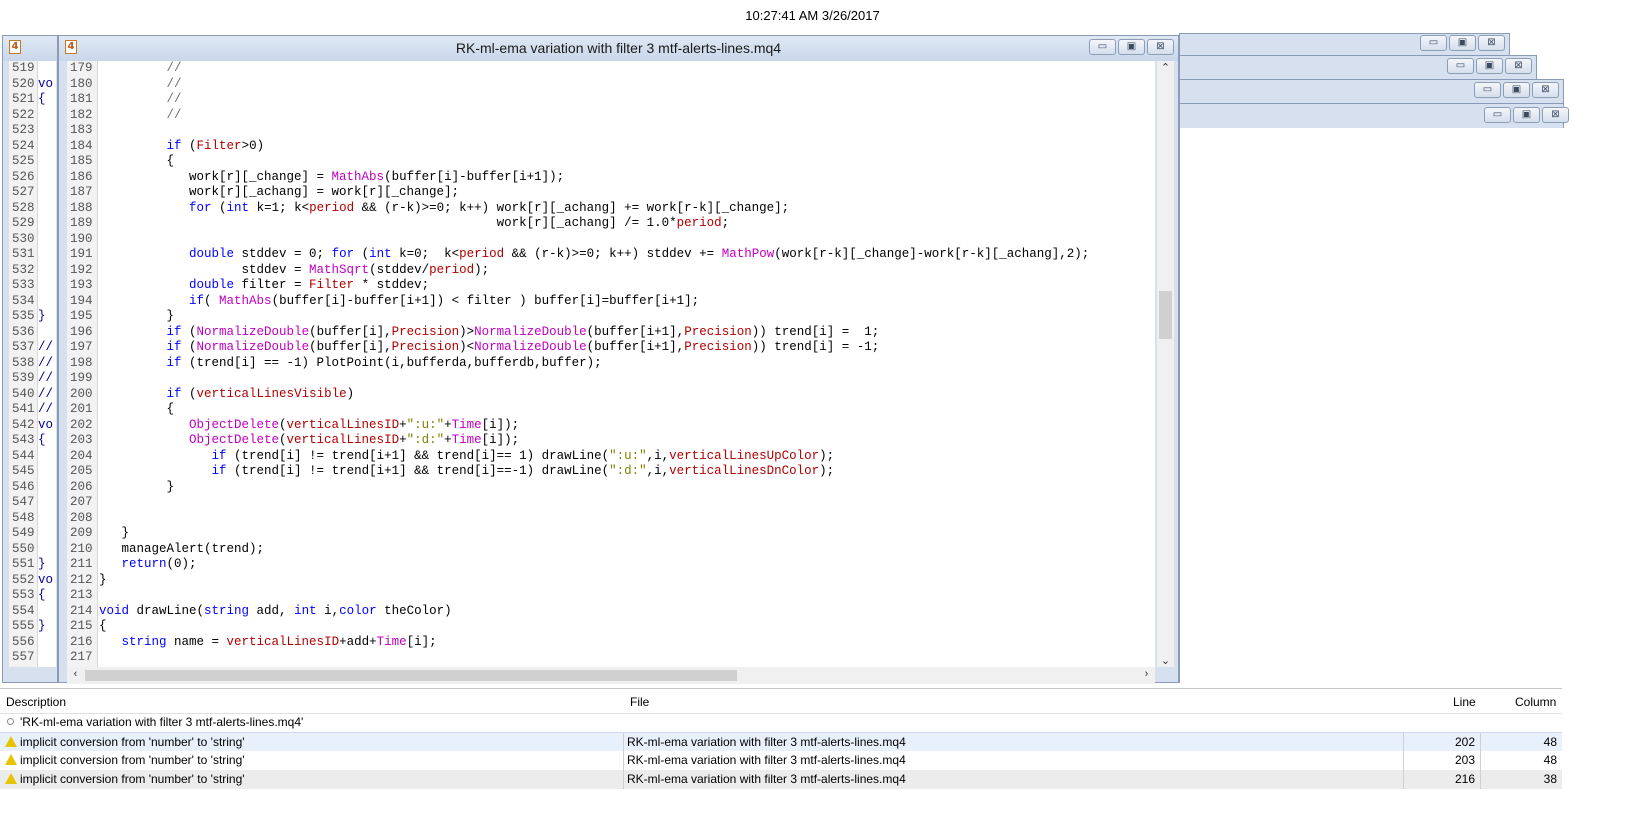 The width and height of the screenshot is (1625, 822). What do you see at coordinates (30, 48) in the screenshot?
I see `left-editor-titlebar: 4` at bounding box center [30, 48].